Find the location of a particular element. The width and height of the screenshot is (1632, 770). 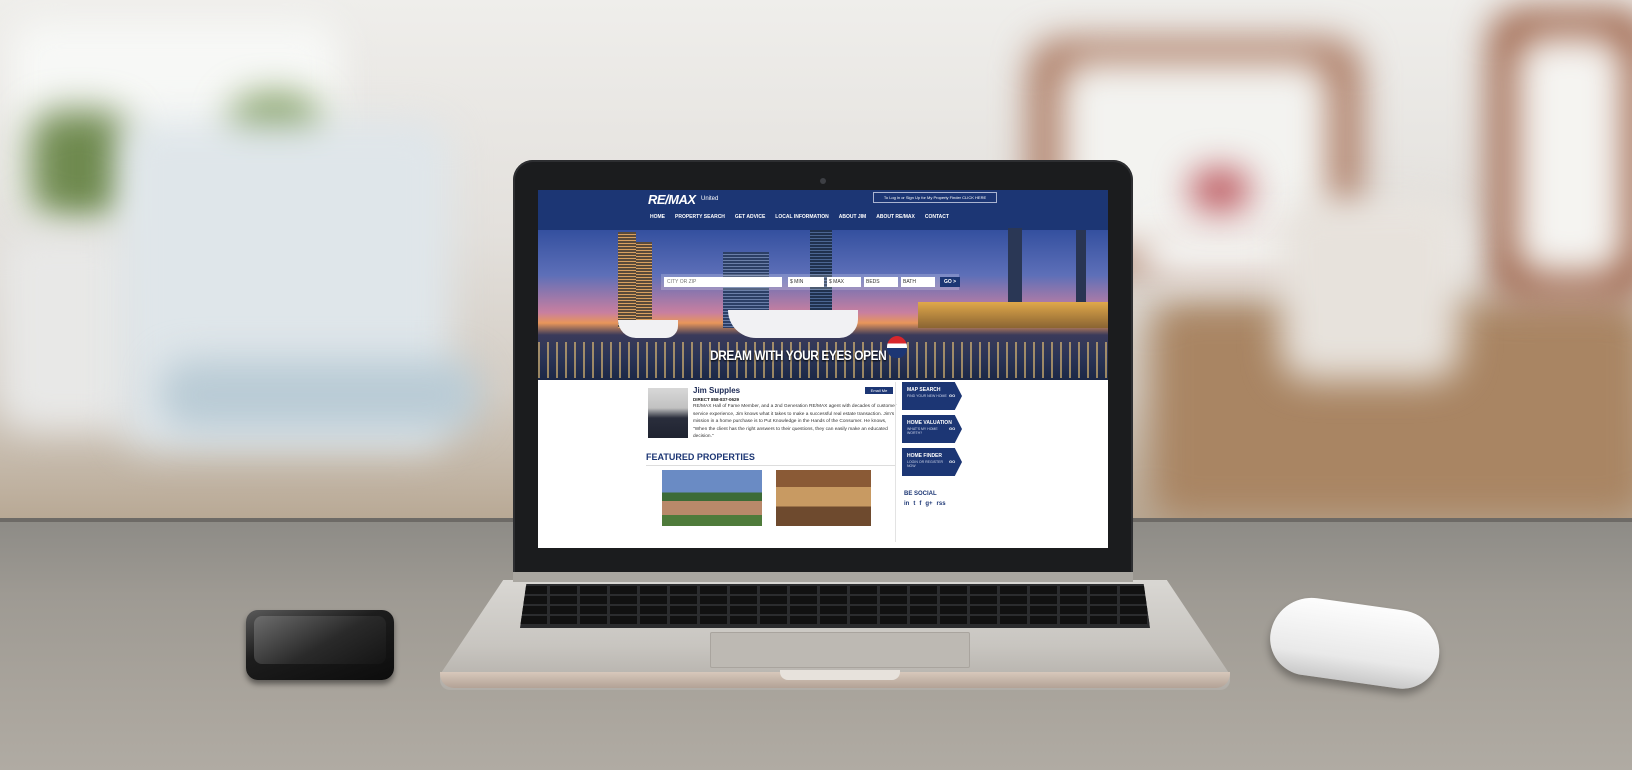

armchair is located at coordinates (1370, 290).